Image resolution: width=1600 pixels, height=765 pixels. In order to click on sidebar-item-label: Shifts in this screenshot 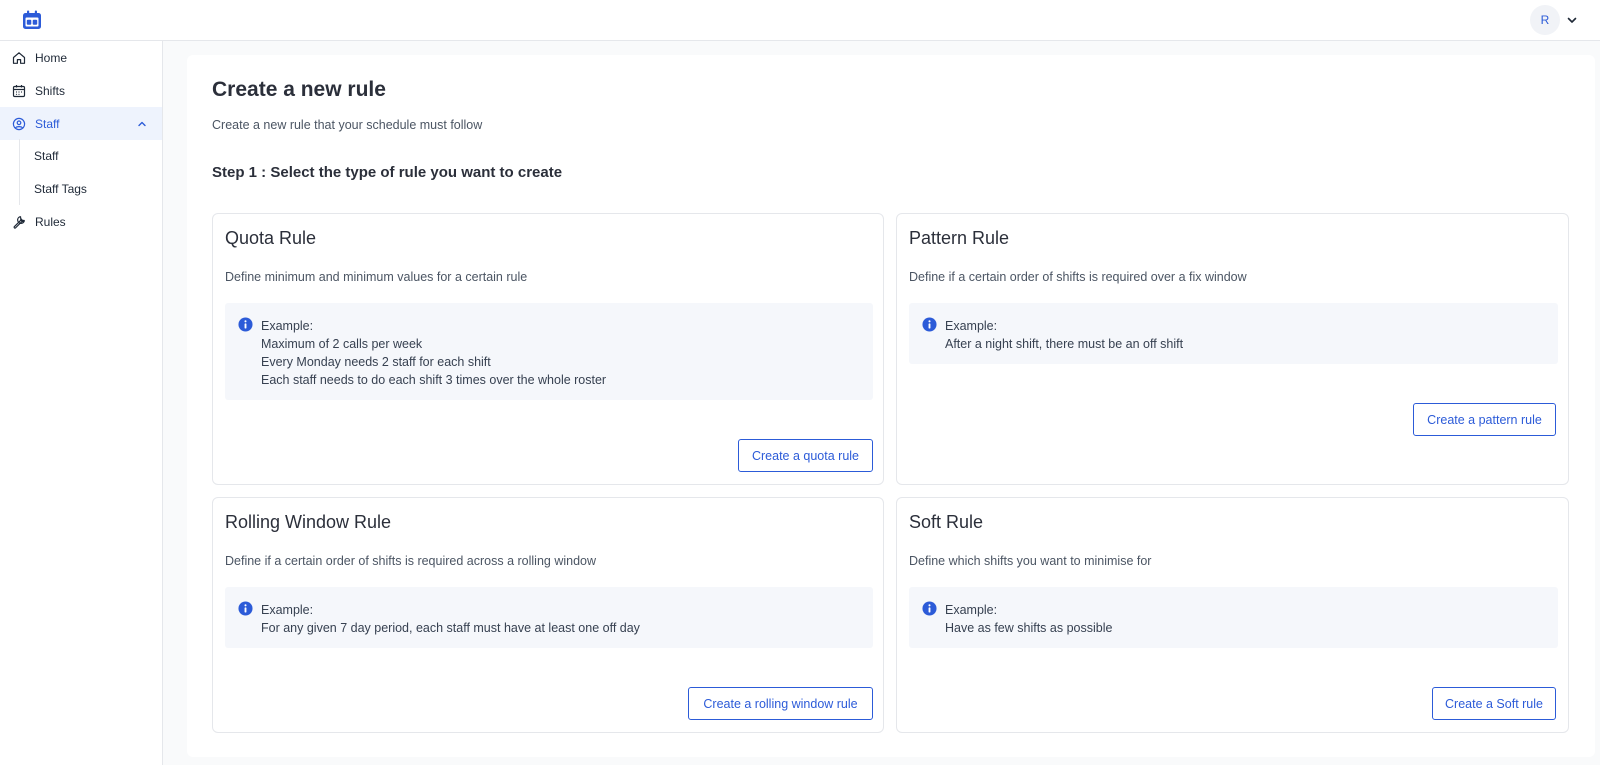, I will do `click(50, 91)`.